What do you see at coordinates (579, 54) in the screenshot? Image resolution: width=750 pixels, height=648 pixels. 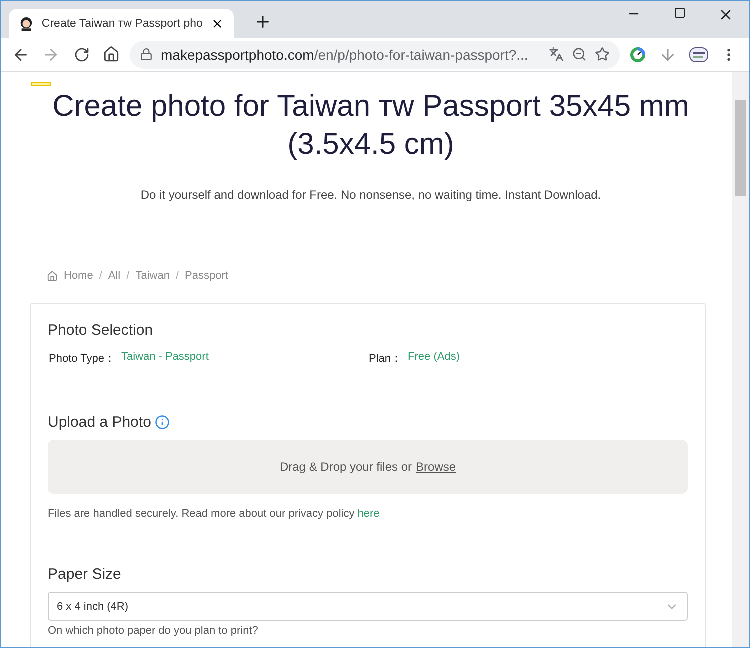 I see `zoom-icon` at bounding box center [579, 54].